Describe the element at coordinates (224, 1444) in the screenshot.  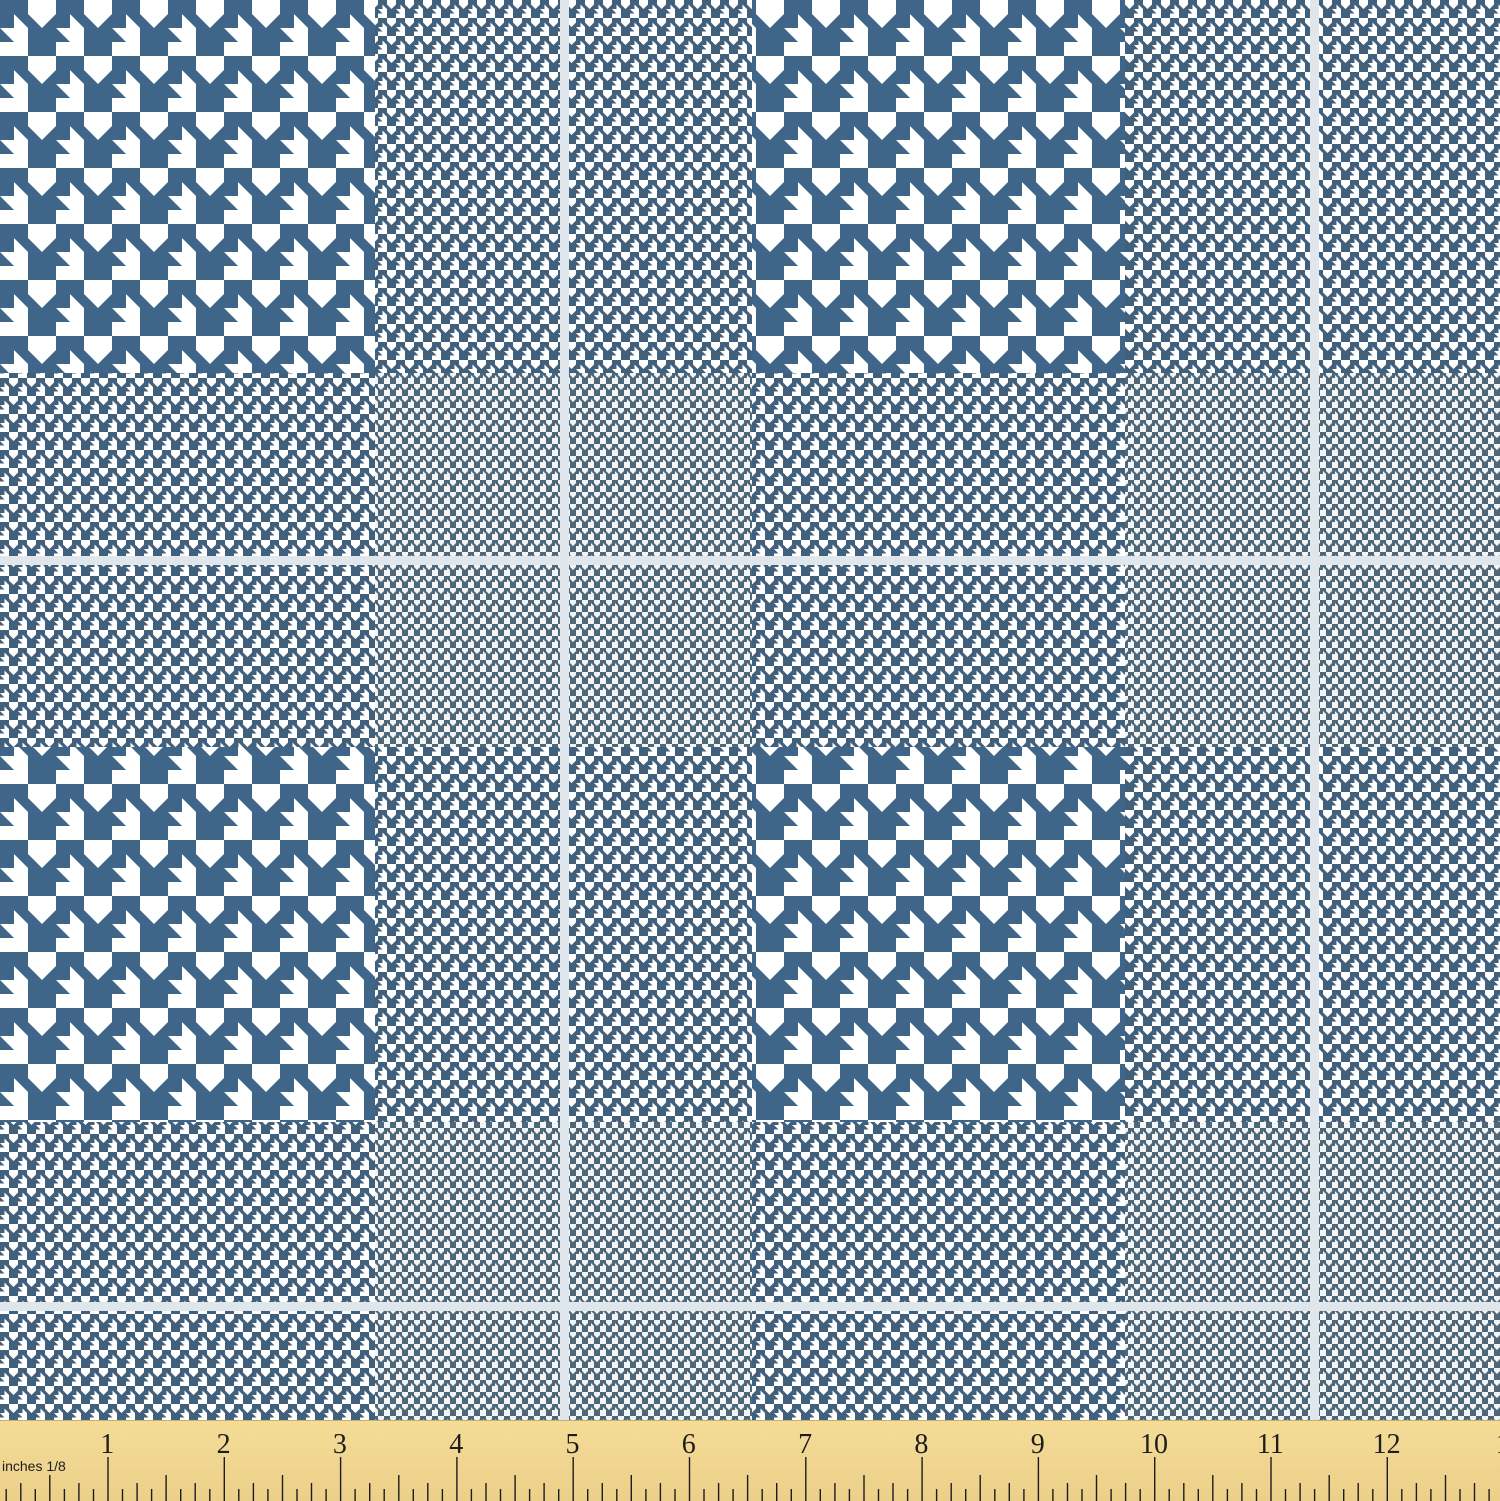
I see `ruler-number: 2` at that location.